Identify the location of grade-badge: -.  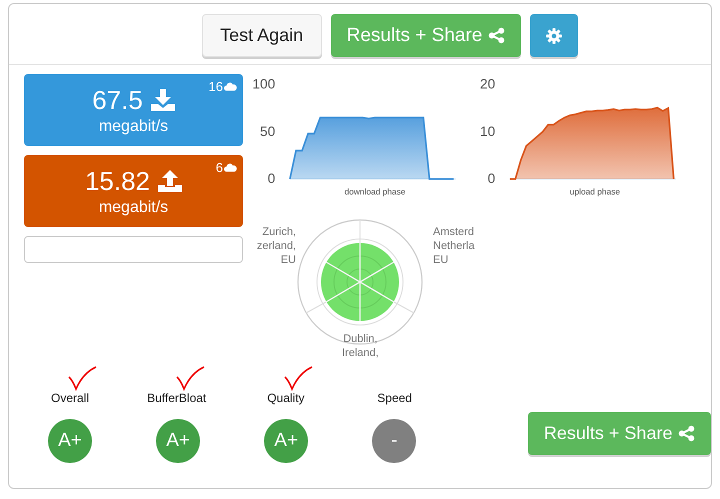
(394, 441).